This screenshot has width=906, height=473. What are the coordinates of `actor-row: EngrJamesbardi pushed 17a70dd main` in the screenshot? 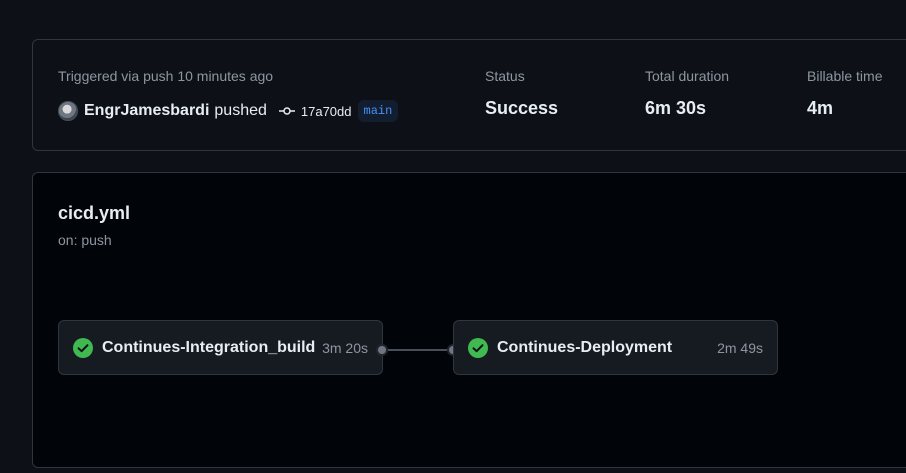 It's located at (228, 111).